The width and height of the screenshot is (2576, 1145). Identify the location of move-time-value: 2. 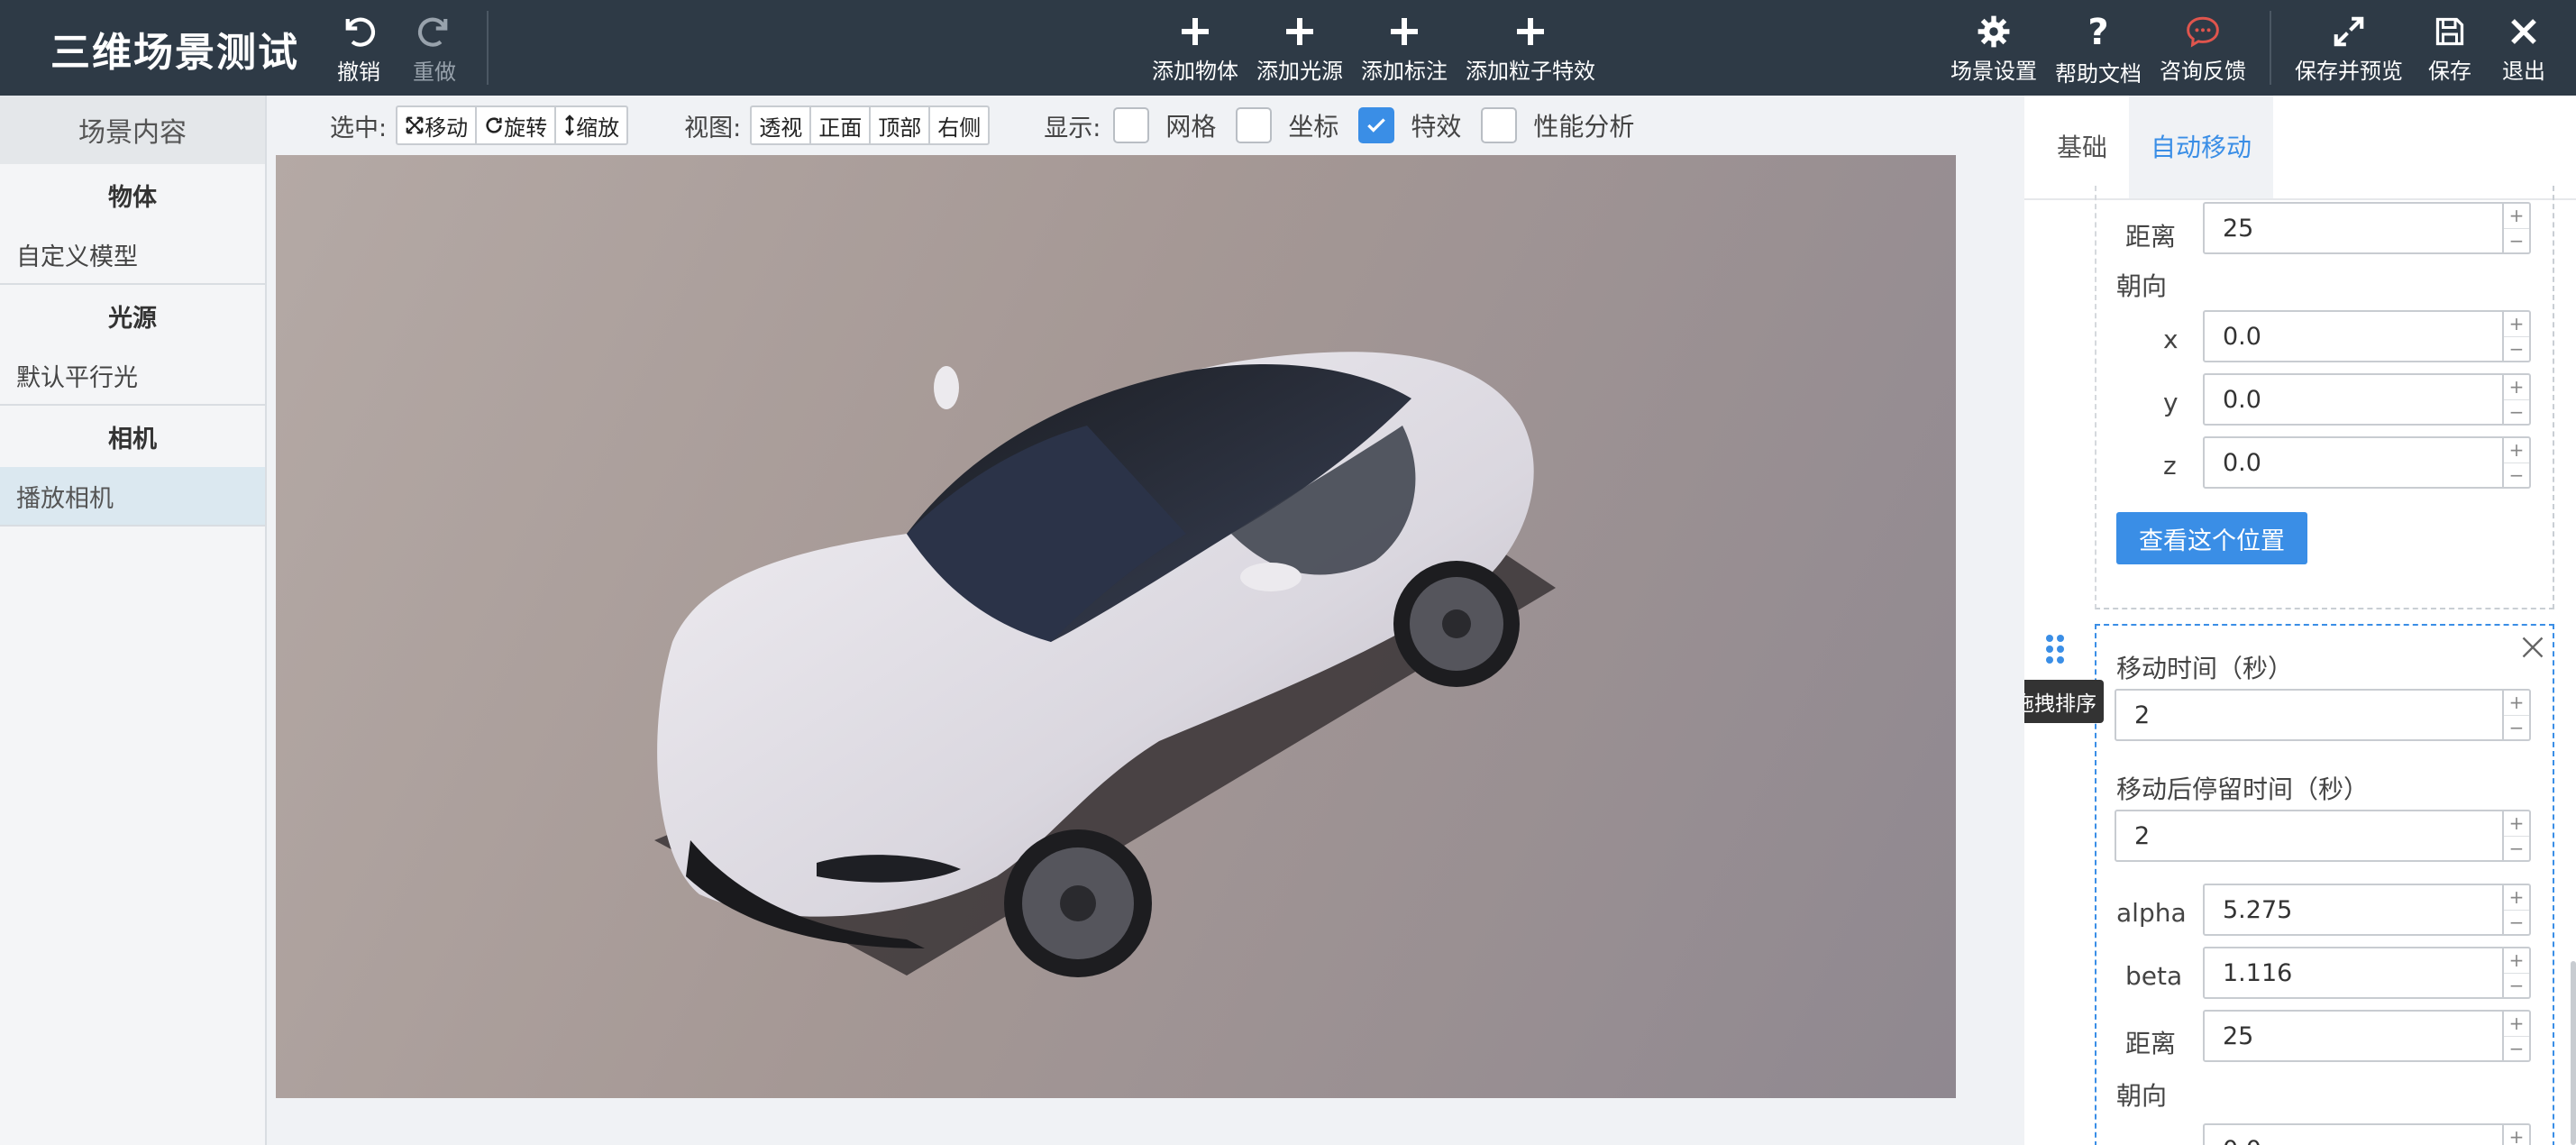
(2142, 715).